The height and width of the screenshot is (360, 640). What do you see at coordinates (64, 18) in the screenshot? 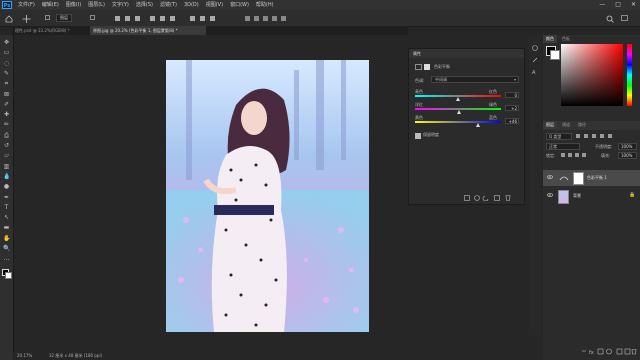
I see `mode-dropdown: 图层` at bounding box center [64, 18].